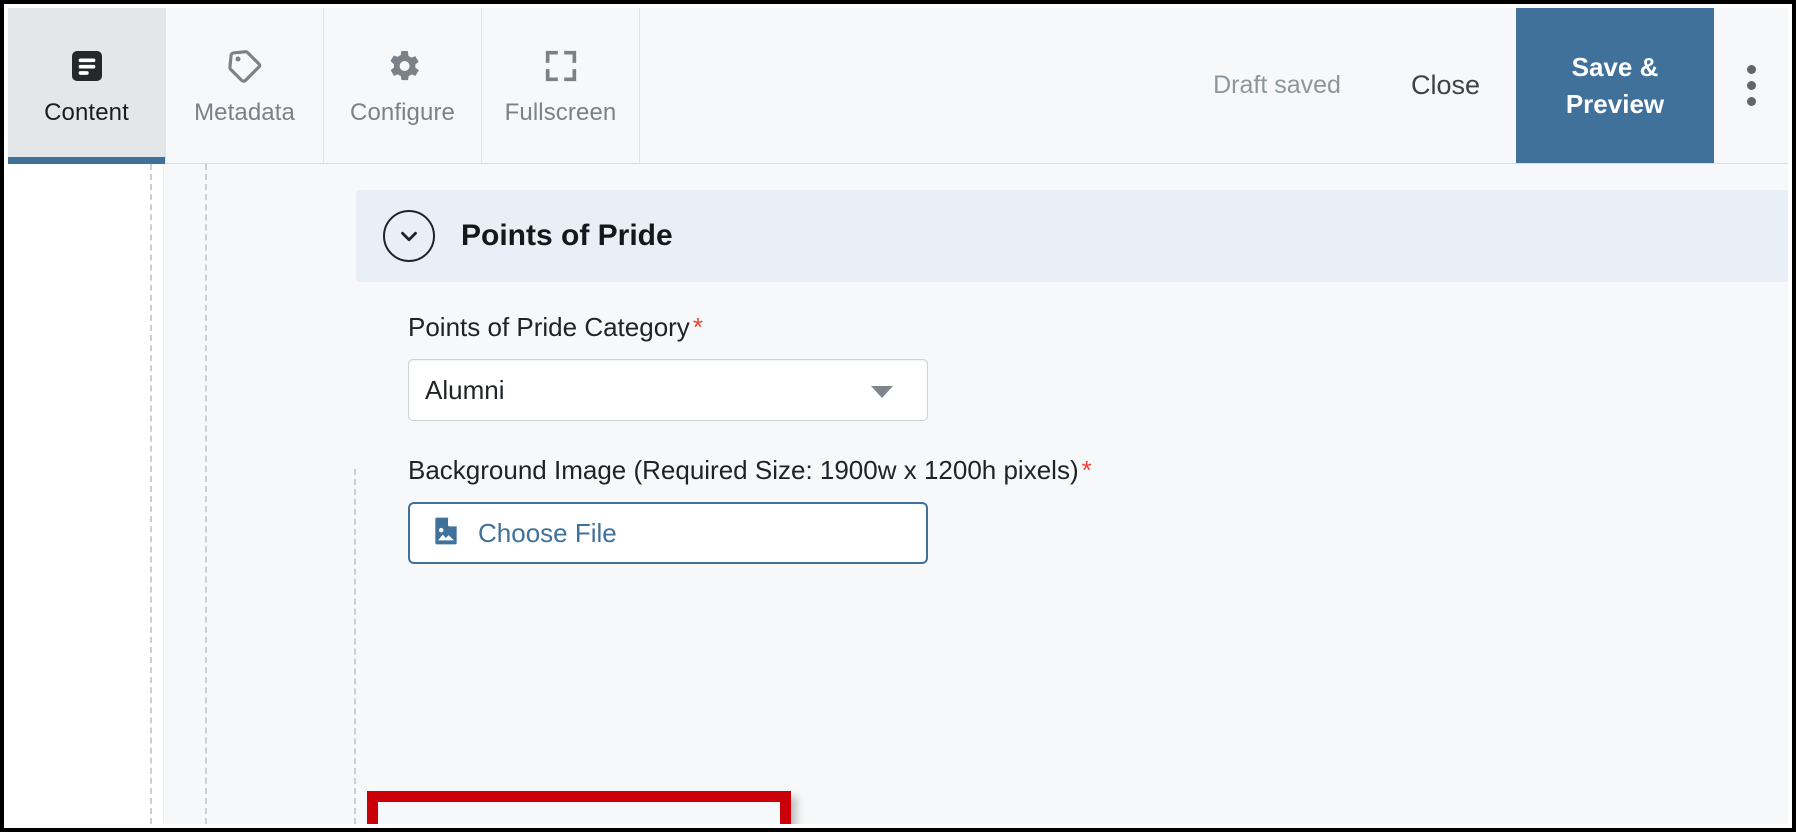 The height and width of the screenshot is (832, 1796). What do you see at coordinates (567, 235) in the screenshot?
I see `section-title: Points of Pride` at bounding box center [567, 235].